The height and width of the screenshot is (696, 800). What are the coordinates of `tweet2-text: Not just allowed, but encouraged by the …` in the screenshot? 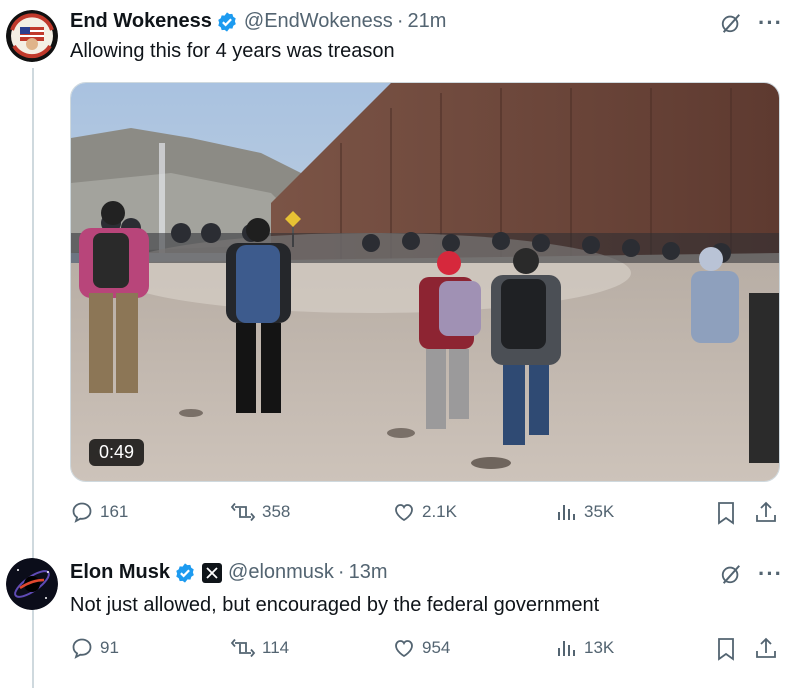 It's located at (335, 605).